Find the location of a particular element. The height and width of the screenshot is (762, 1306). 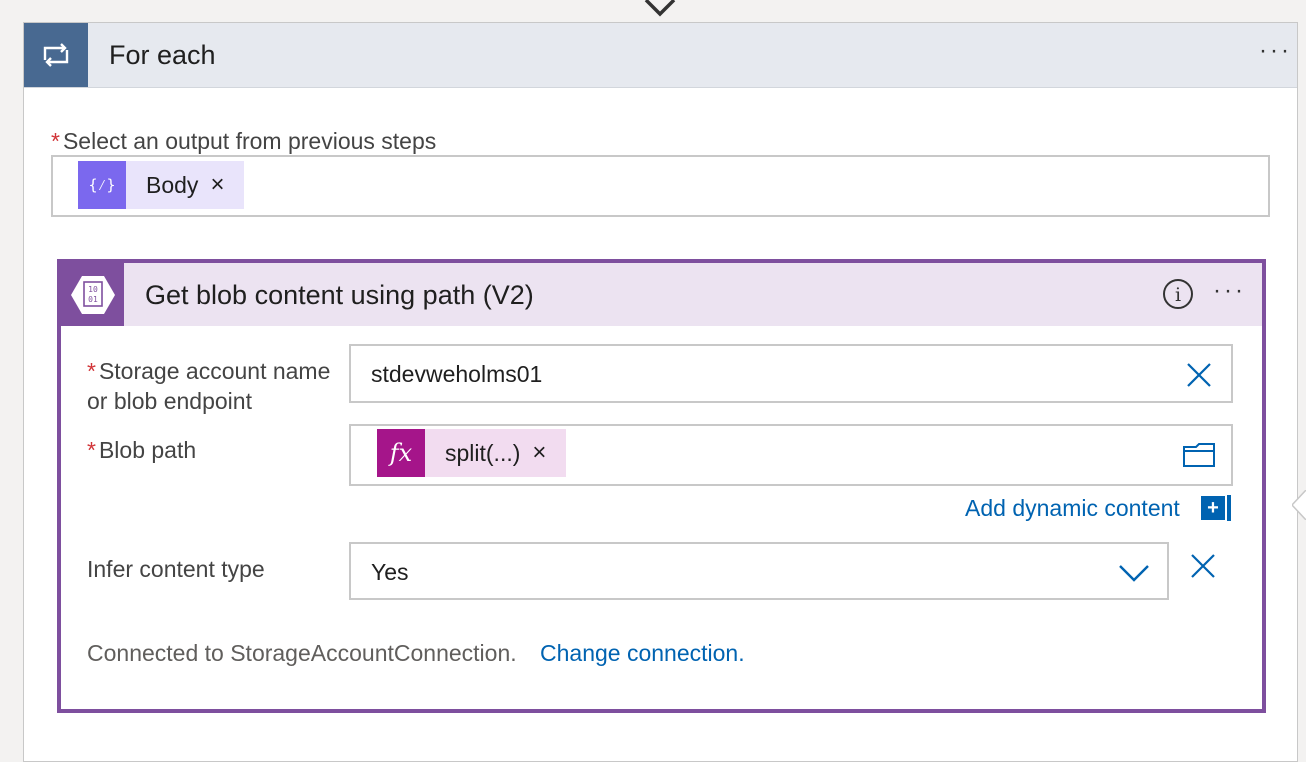

plus-divider is located at coordinates (1229, 508).